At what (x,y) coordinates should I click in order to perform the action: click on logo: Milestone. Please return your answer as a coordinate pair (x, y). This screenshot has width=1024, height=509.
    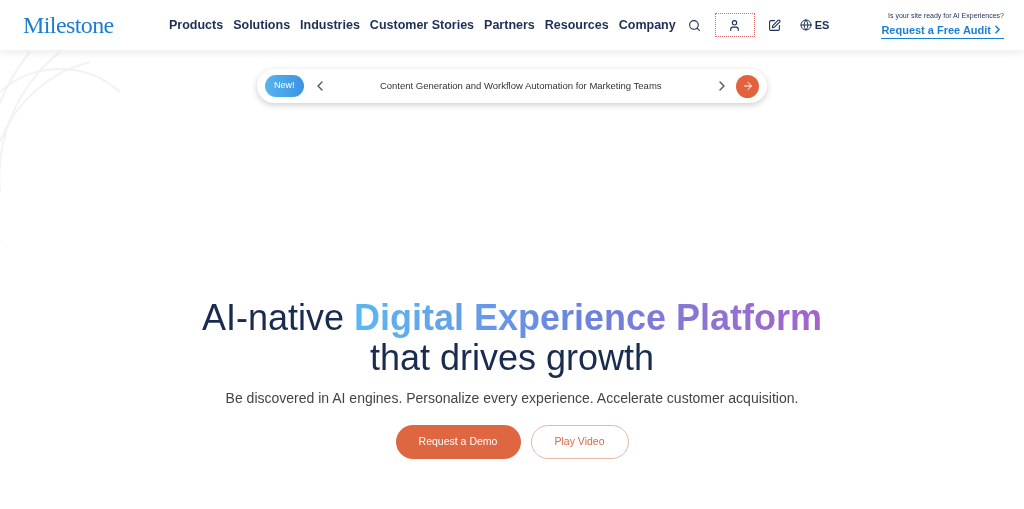
    Looking at the image, I should click on (96, 25).